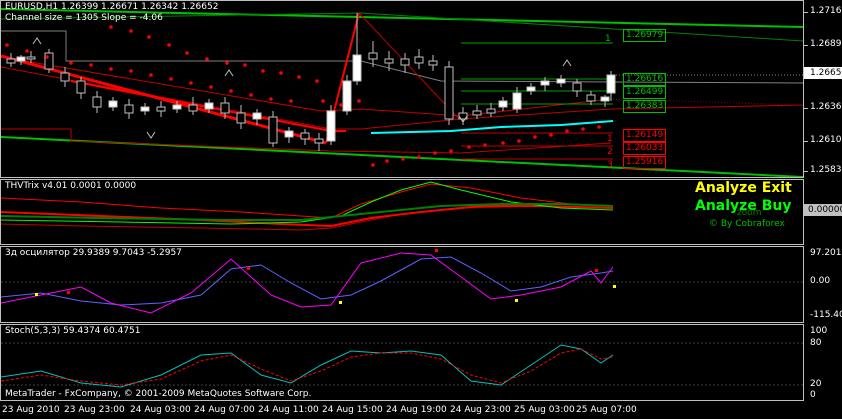 This screenshot has height=419, width=842. What do you see at coordinates (826, 253) in the screenshot?
I see `osc-scale-top: 97.201` at bounding box center [826, 253].